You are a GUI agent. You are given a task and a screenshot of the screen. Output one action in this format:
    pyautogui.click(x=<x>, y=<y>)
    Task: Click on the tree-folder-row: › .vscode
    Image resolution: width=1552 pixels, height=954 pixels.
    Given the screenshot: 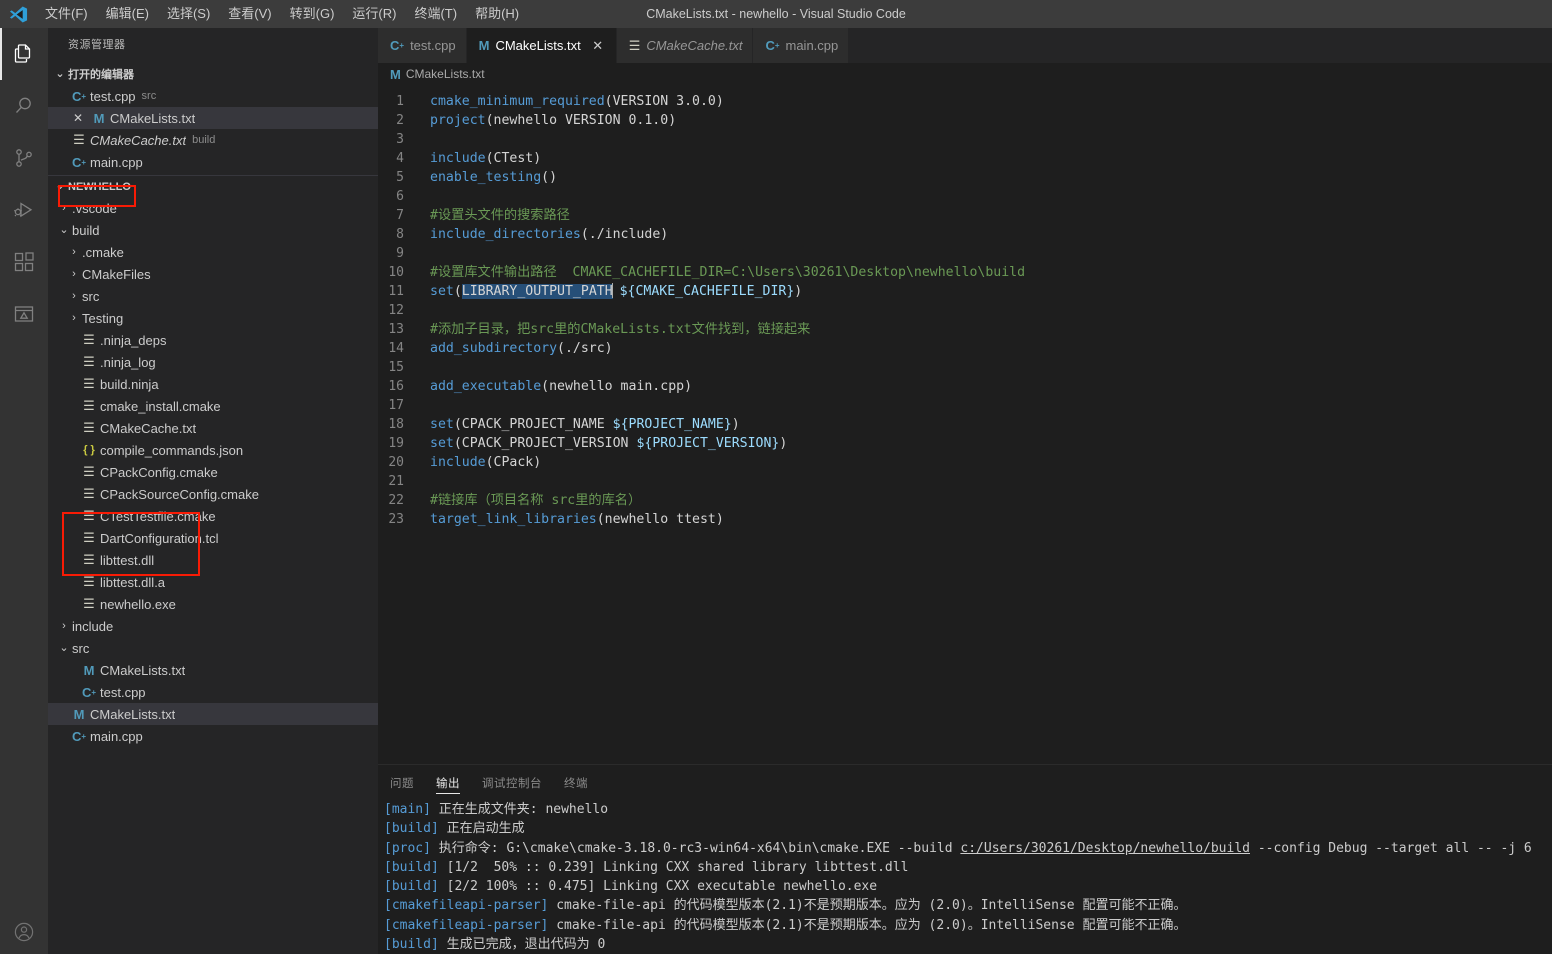 What is the action you would take?
    pyautogui.click(x=213, y=208)
    